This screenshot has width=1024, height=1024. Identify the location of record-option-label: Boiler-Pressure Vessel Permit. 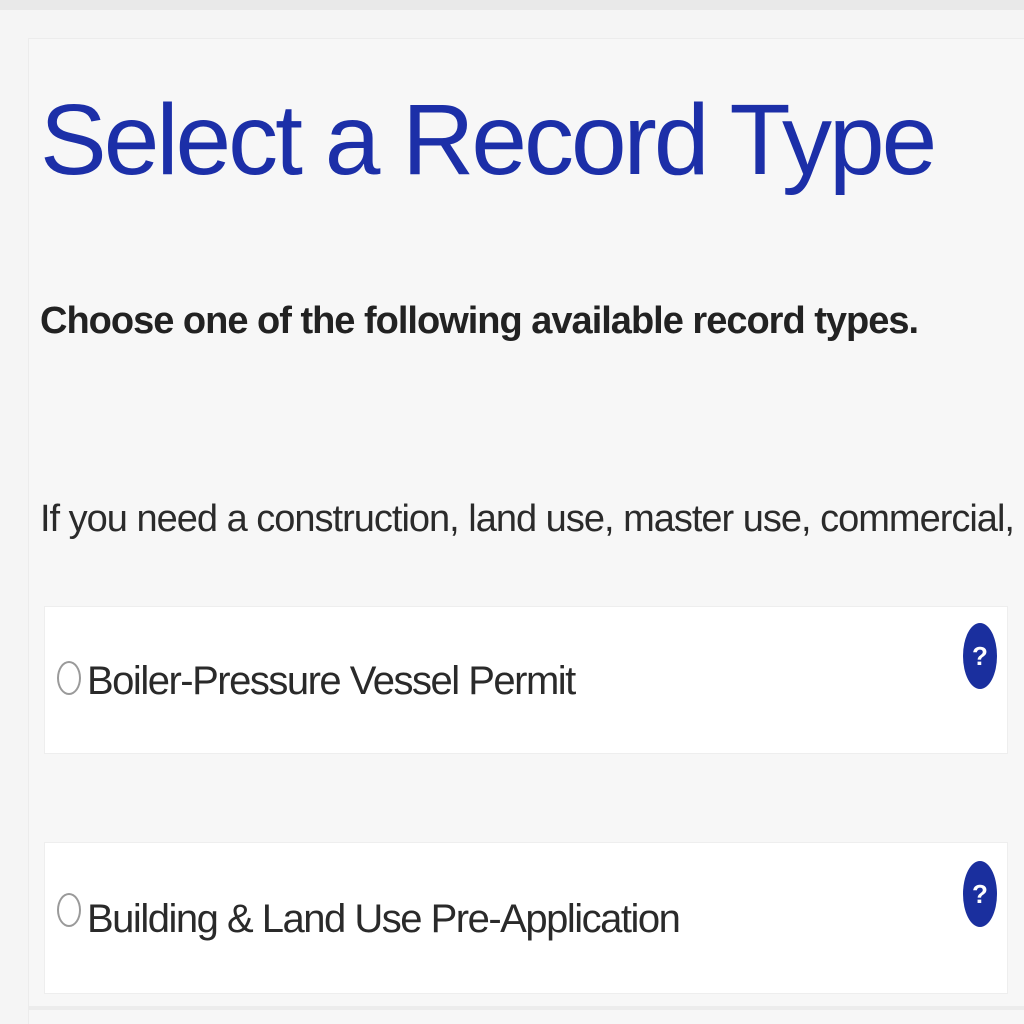
(331, 681).